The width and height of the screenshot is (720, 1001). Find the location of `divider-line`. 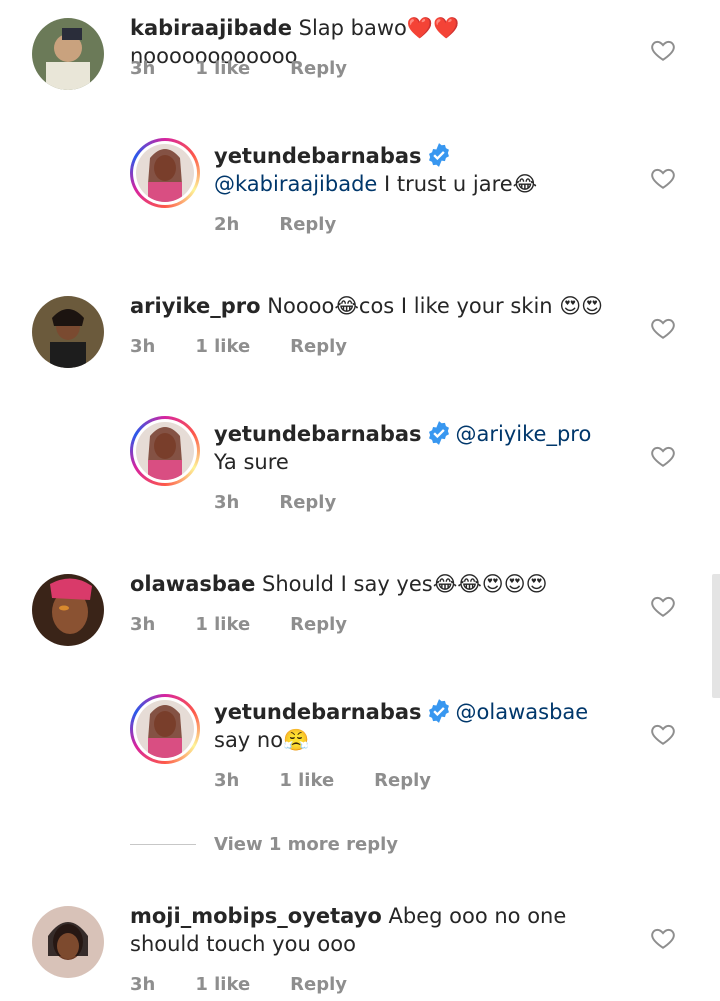

divider-line is located at coordinates (163, 844).